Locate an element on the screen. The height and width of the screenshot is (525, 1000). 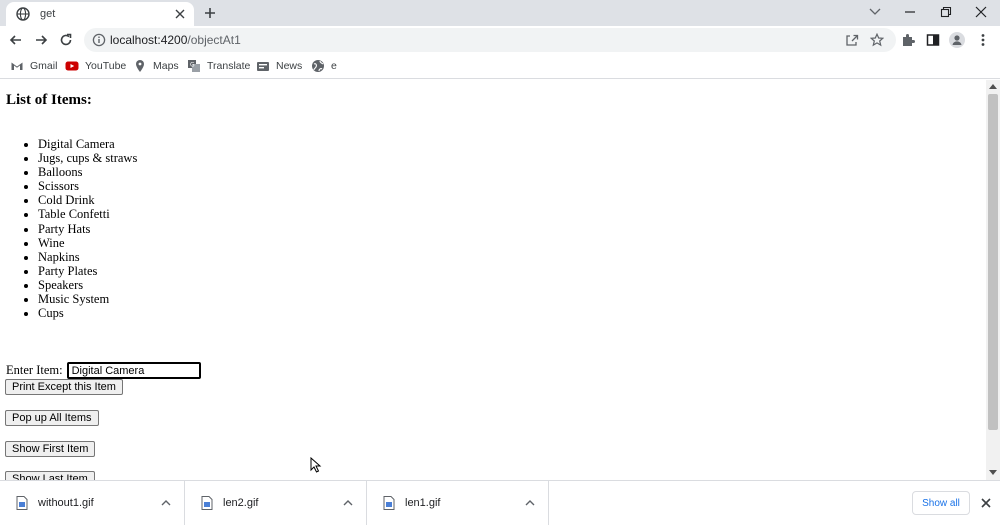
side-panel-icon is located at coordinates (933, 40).